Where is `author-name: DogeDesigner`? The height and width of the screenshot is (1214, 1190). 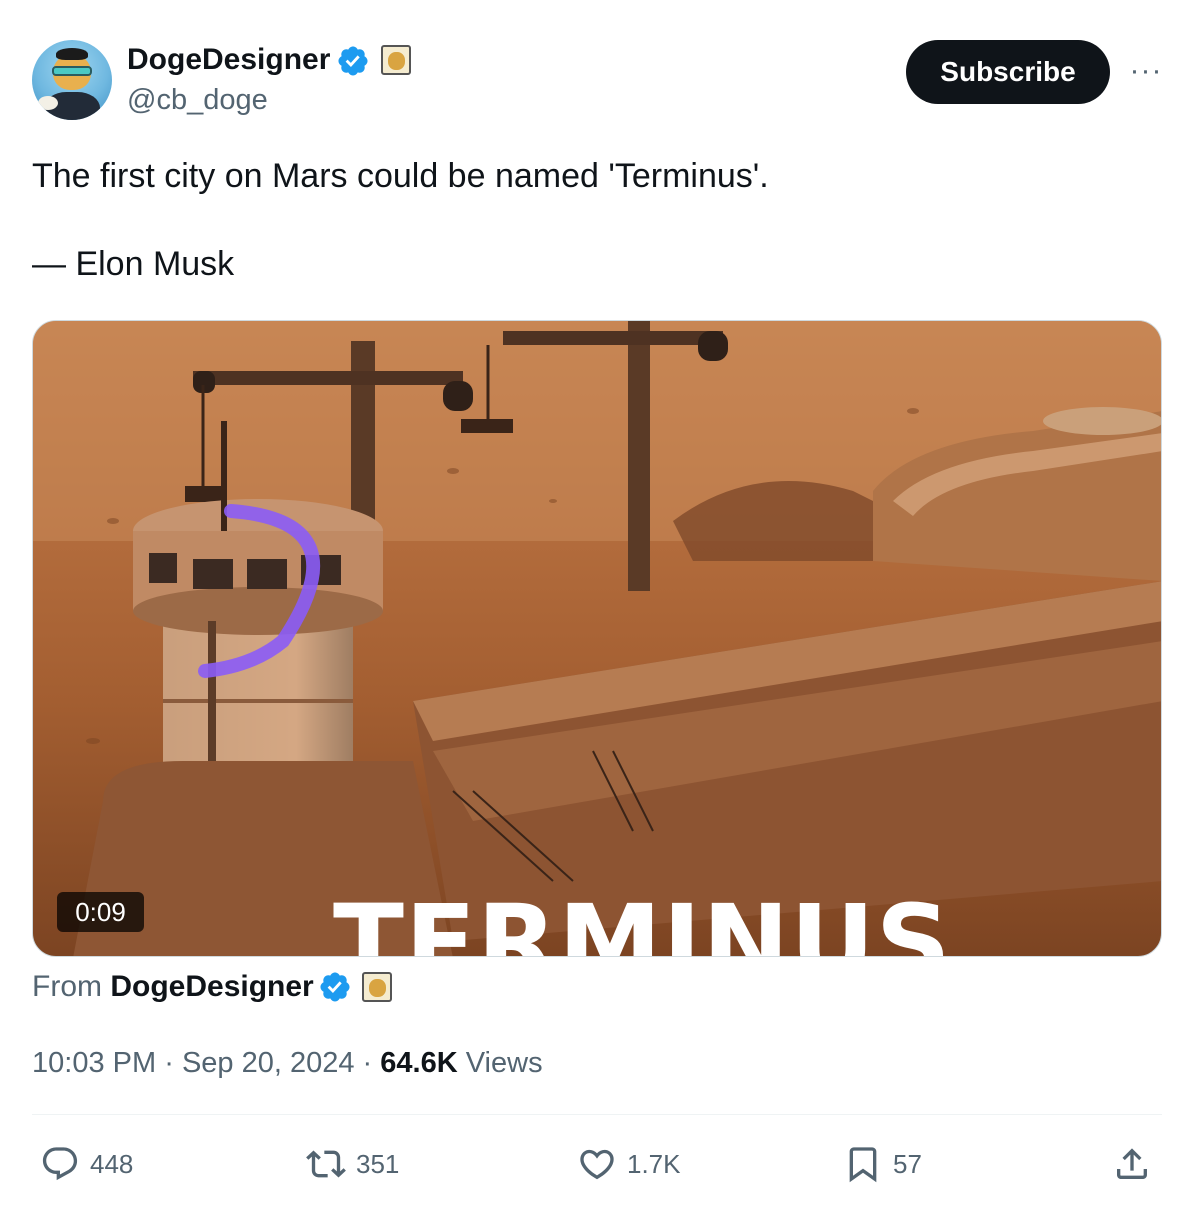
author-name: DogeDesigner is located at coordinates (228, 60).